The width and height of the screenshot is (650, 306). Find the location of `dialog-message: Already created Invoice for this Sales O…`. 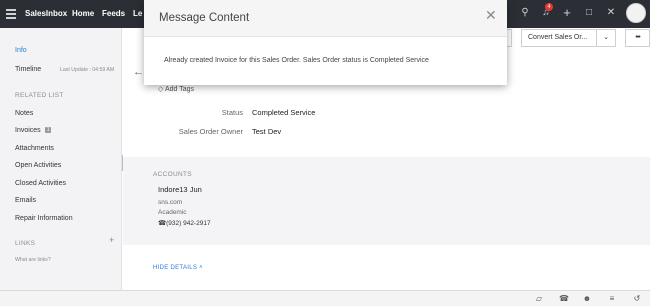

dialog-message: Already created Invoice for this Sales O… is located at coordinates (296, 60).